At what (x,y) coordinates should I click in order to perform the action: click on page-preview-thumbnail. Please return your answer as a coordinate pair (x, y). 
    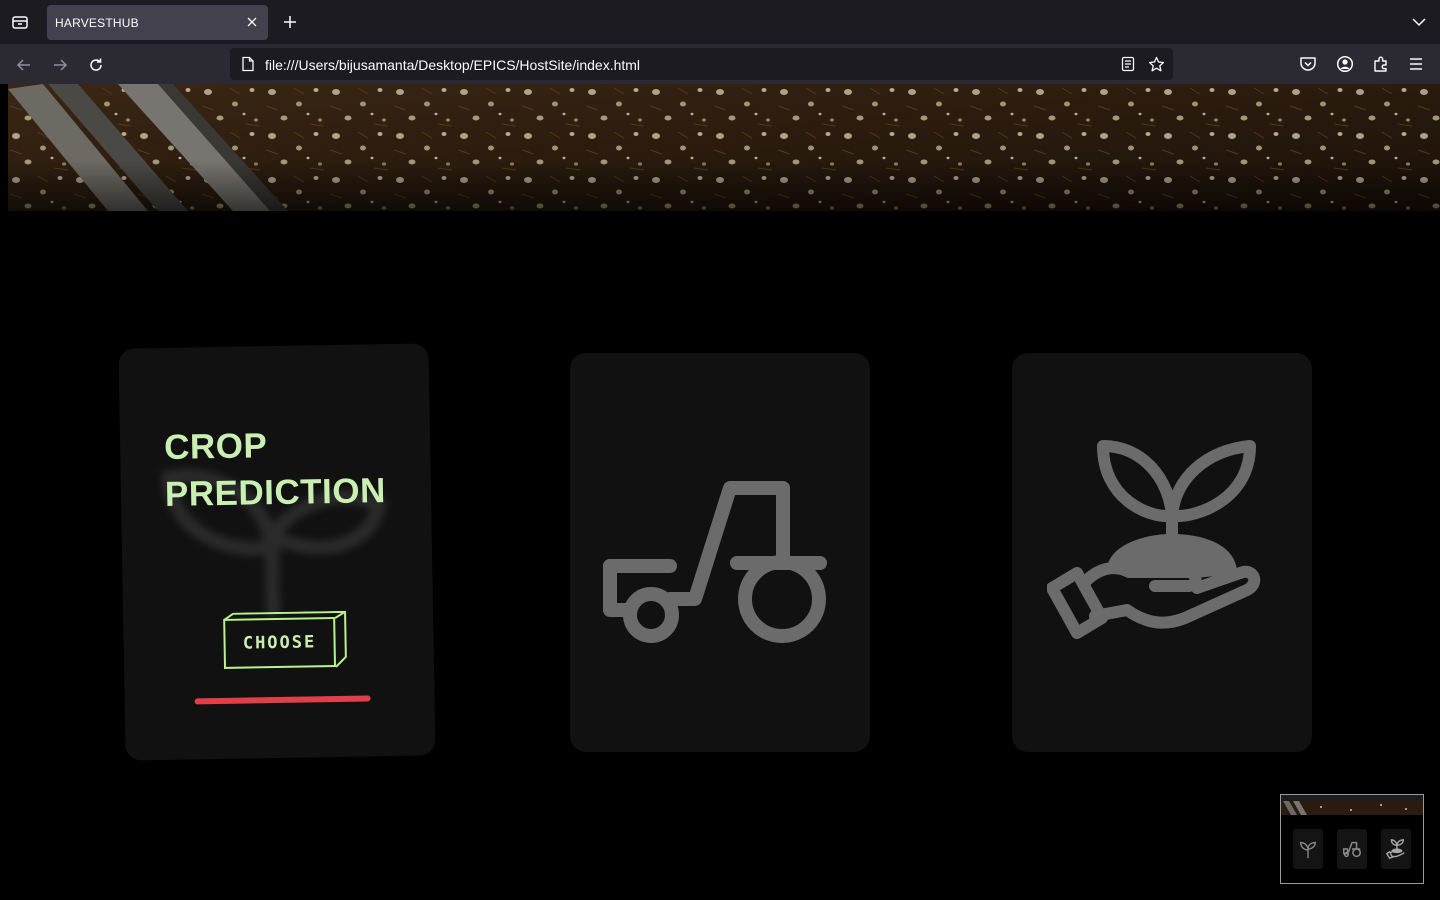
    Looking at the image, I should click on (1352, 839).